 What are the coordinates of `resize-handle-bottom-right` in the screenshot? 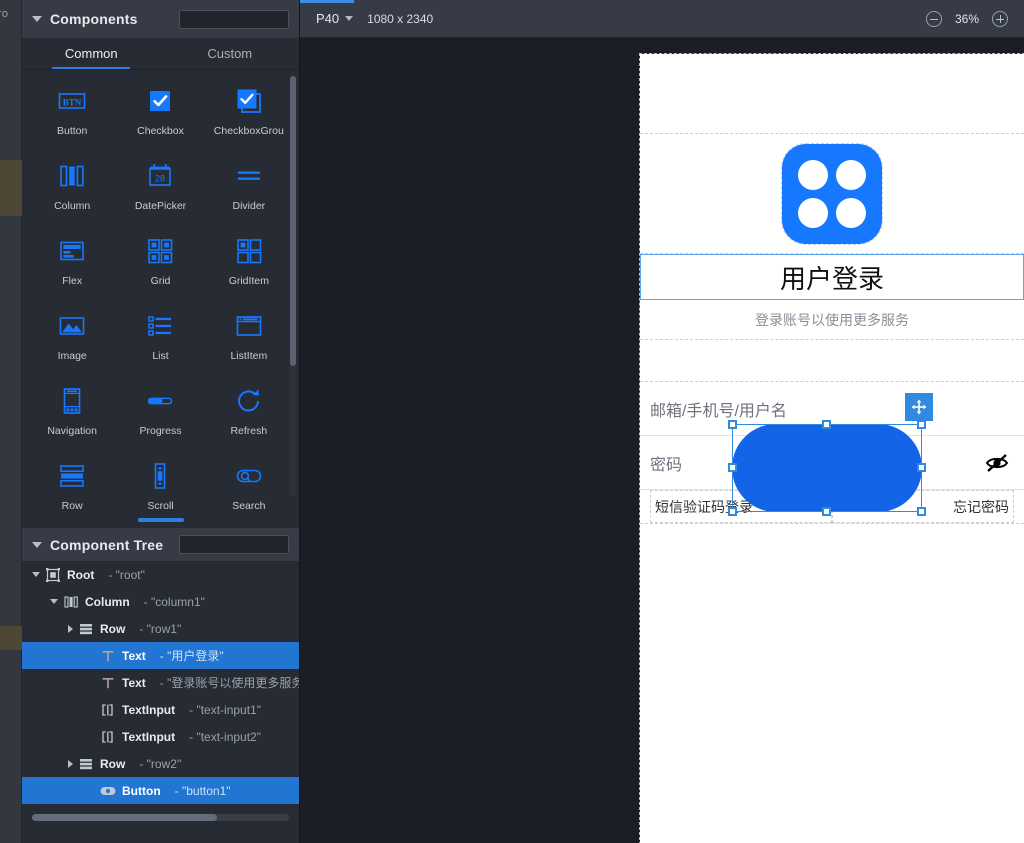 It's located at (921, 511).